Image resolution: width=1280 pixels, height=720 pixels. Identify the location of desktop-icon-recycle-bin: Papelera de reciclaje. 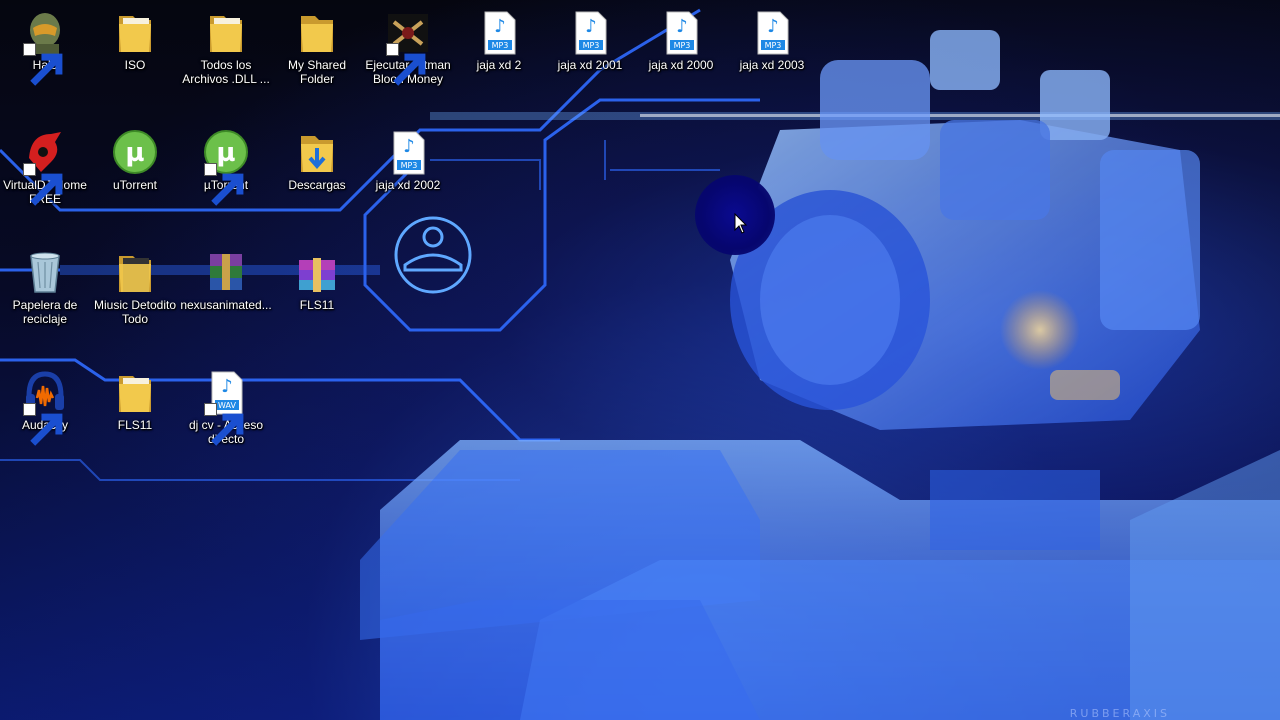
(45, 287).